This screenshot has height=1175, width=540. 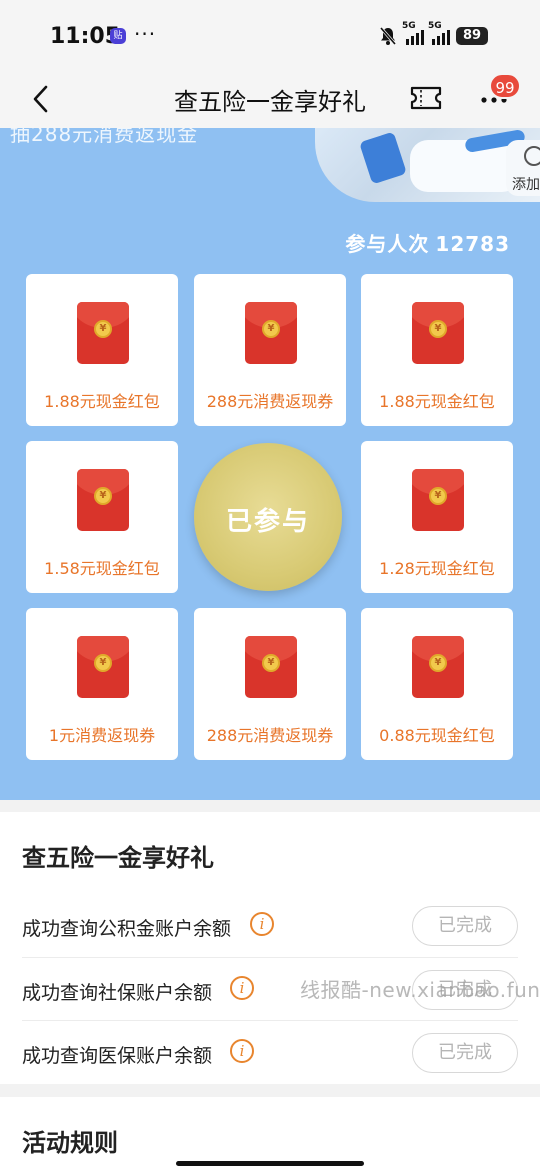 I want to click on prize-label: 1.28元现金红包, so click(x=437, y=568).